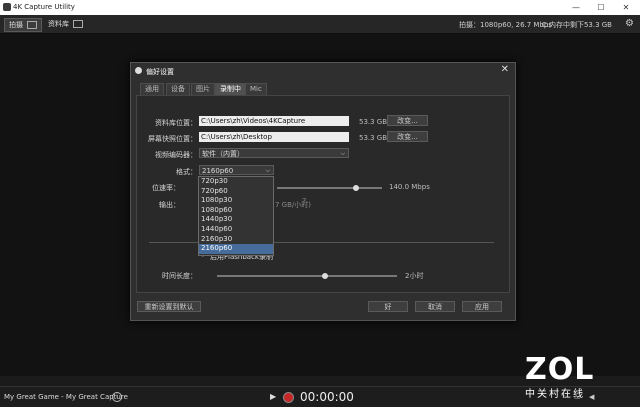 This screenshot has height=407, width=640. I want to click on volume-icon: ◀, so click(591, 397).